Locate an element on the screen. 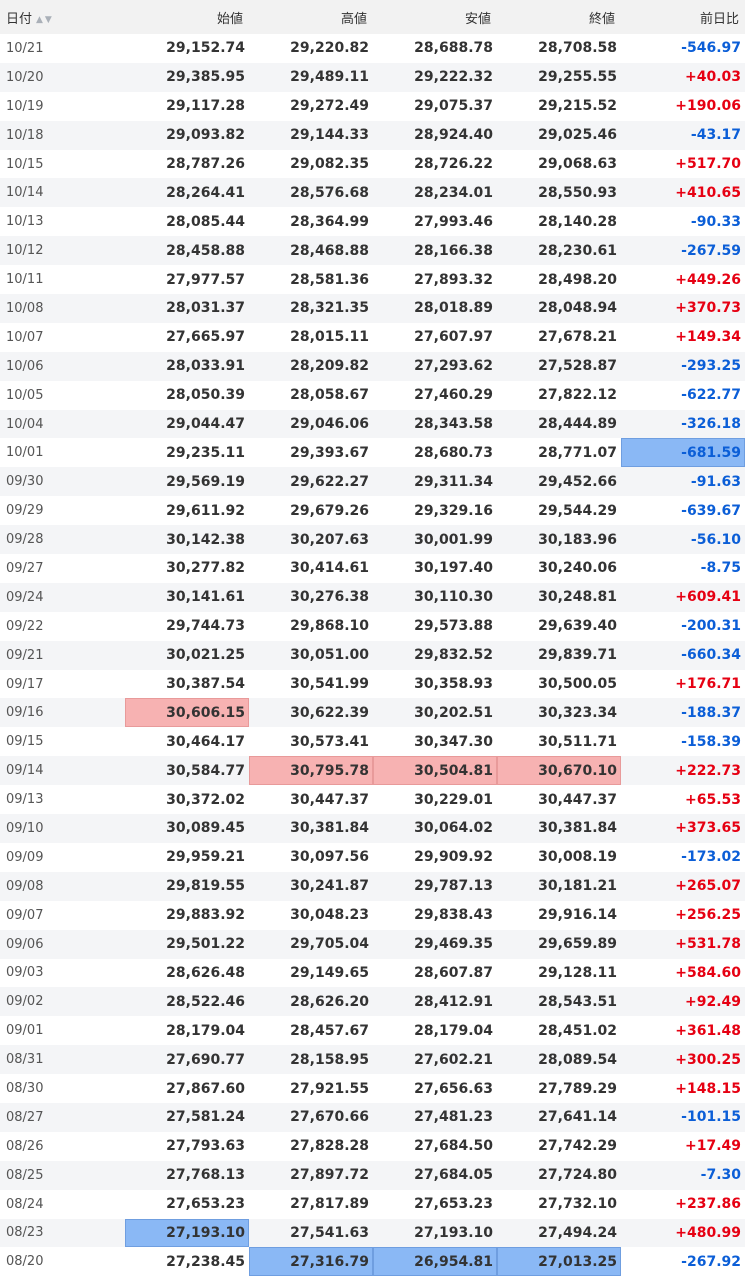 The image size is (745, 1280). cell-low: 28,688.78 is located at coordinates (453, 48).